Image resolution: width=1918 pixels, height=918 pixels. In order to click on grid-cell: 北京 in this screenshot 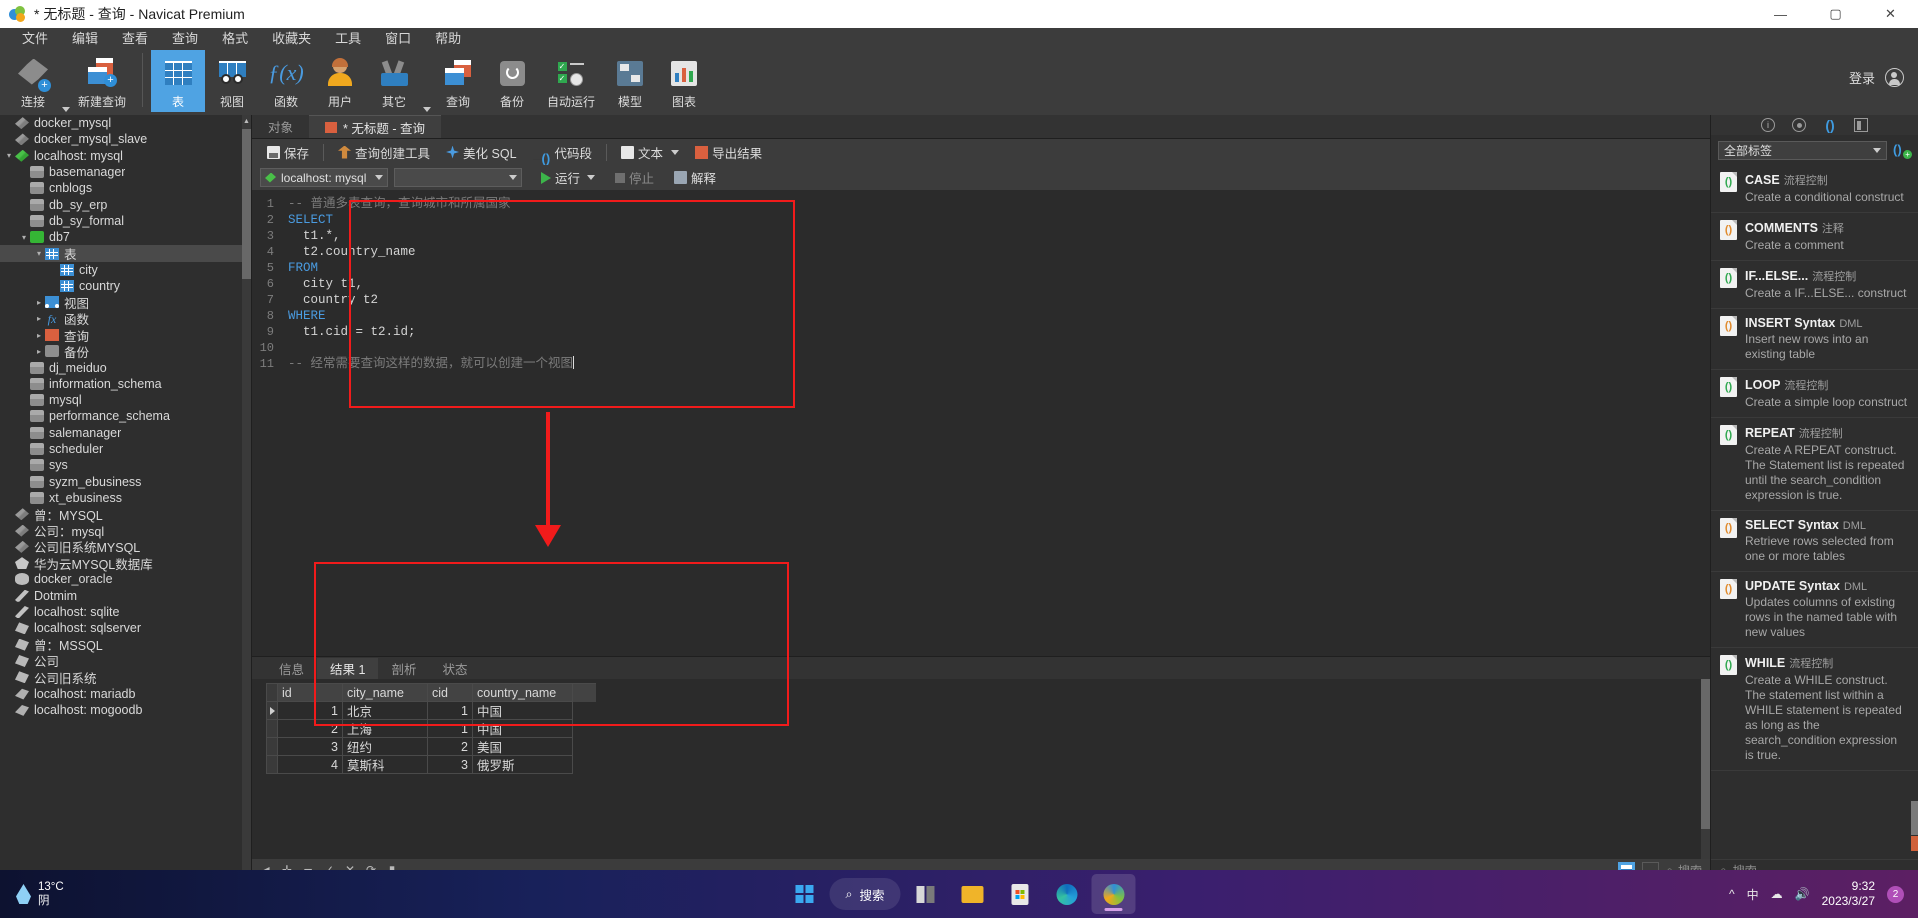, I will do `click(385, 711)`.